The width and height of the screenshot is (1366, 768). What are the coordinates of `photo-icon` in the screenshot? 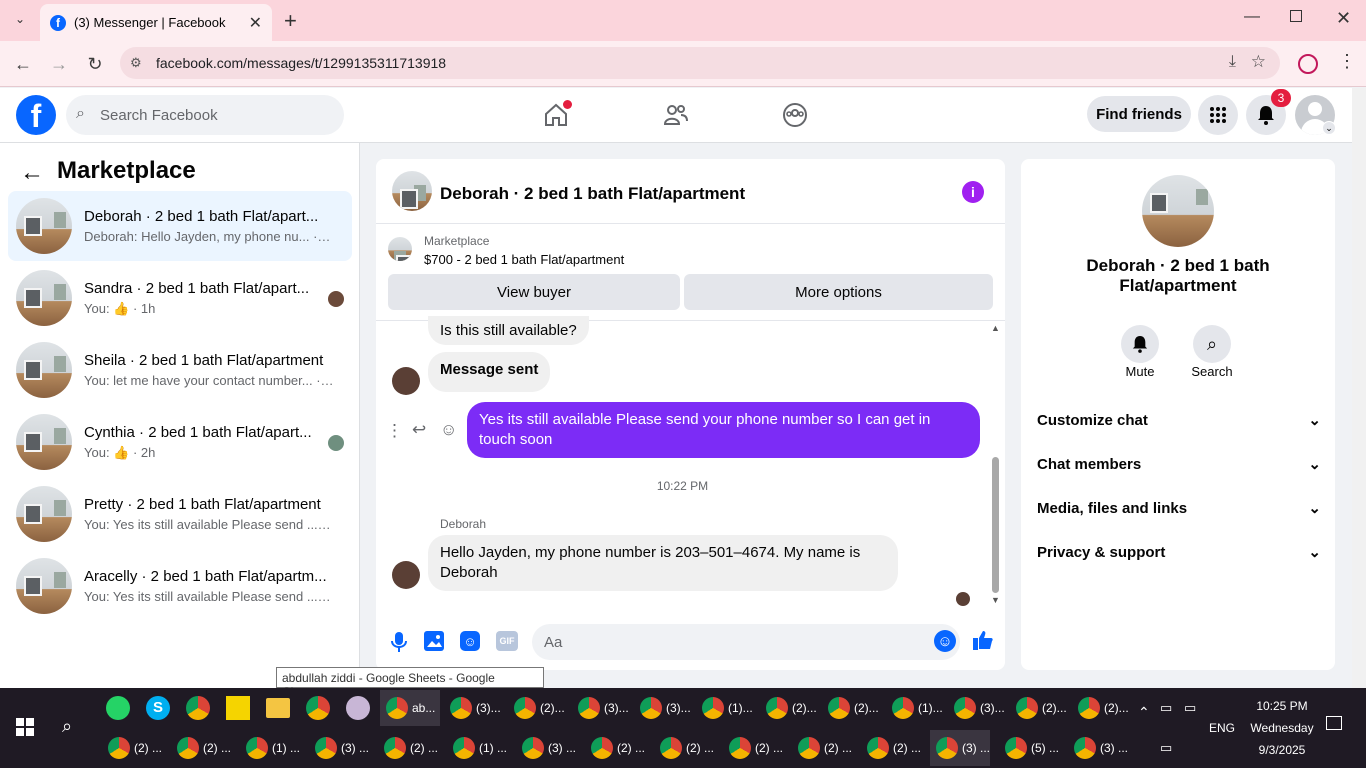 It's located at (434, 641).